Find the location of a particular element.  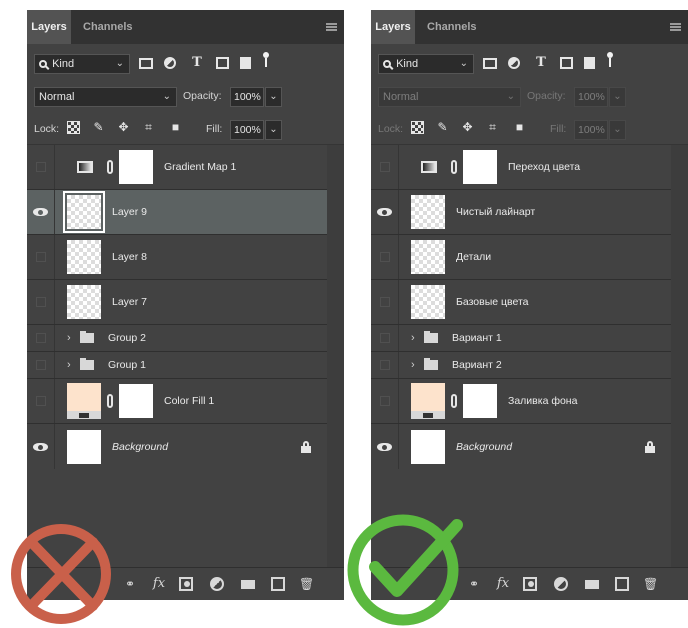

opacity-dropdown-button: ⌄ is located at coordinates (617, 97).